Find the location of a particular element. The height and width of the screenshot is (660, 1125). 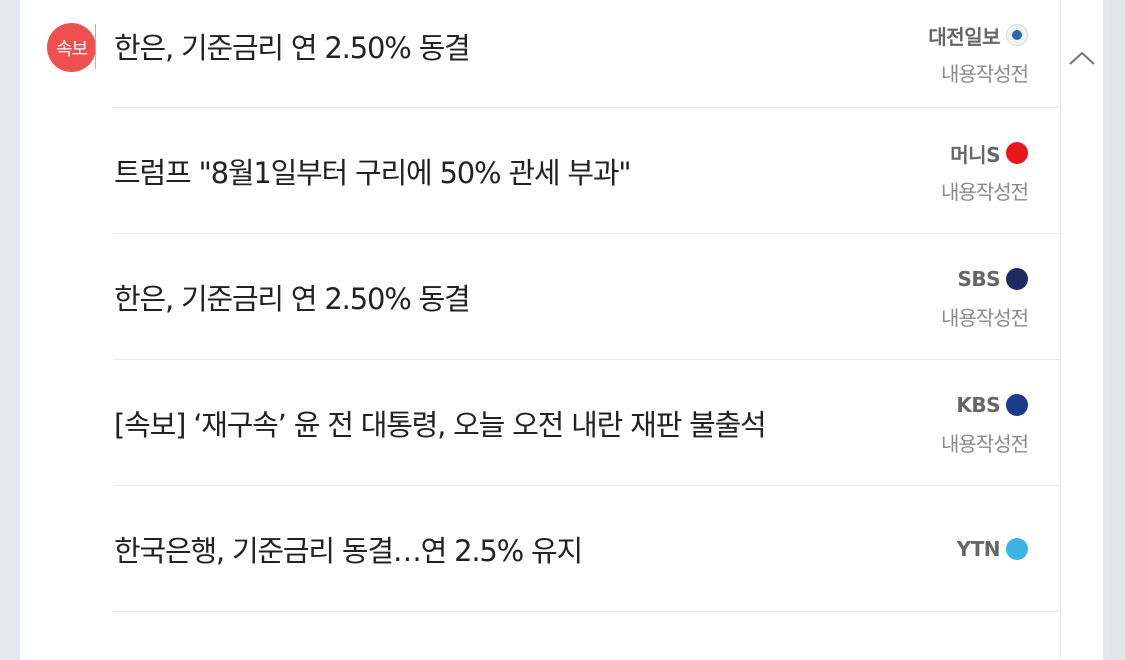

chevron-up-icon is located at coordinates (1082, 58).